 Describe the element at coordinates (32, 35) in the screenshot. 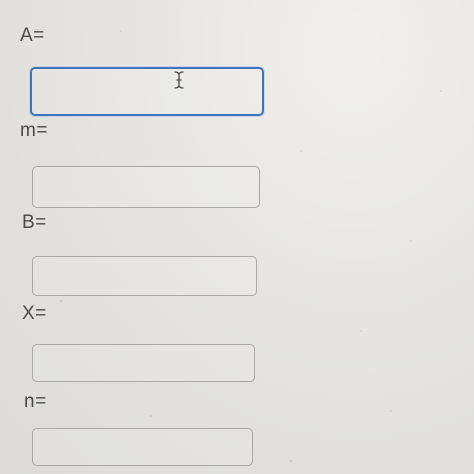

I see `field-label-a: A=` at that location.